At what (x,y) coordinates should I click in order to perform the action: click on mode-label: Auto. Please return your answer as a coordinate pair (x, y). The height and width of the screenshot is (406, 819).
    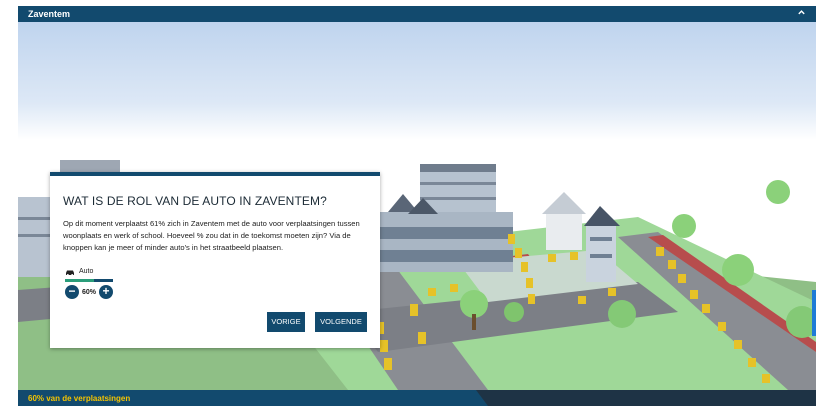
    Looking at the image, I should click on (86, 271).